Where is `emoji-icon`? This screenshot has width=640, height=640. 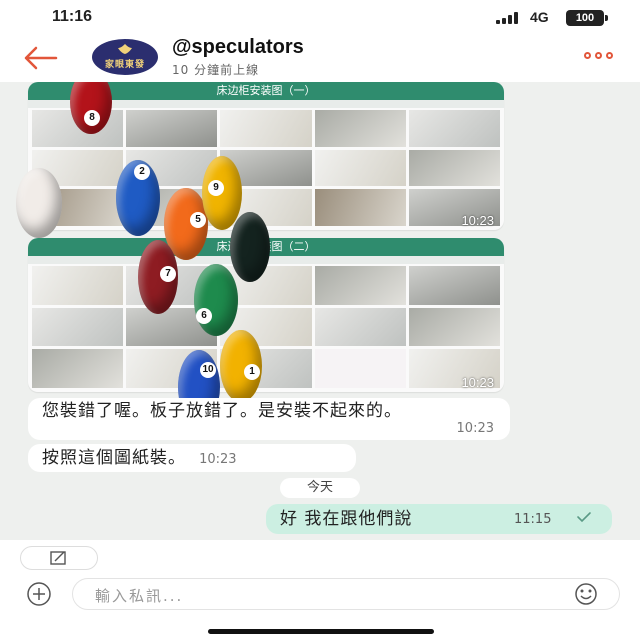 emoji-icon is located at coordinates (586, 594).